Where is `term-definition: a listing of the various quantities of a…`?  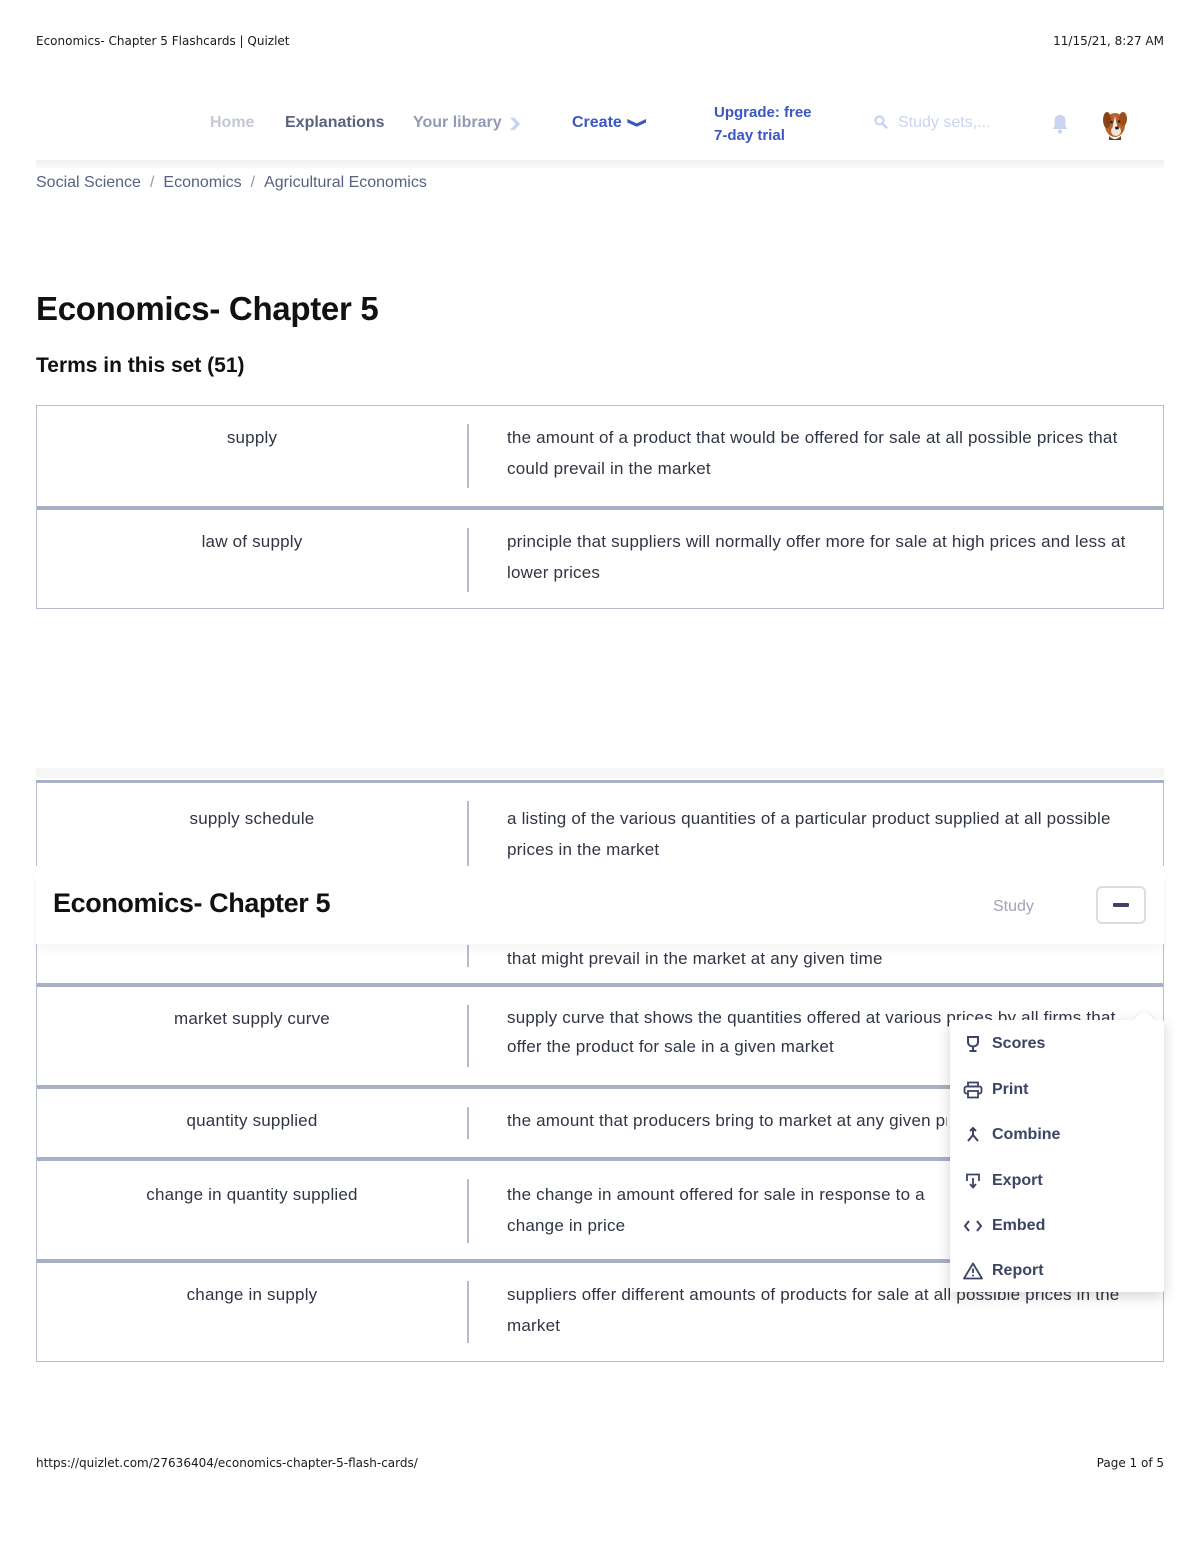 term-definition: a listing of the various quantities of a… is located at coordinates (809, 834).